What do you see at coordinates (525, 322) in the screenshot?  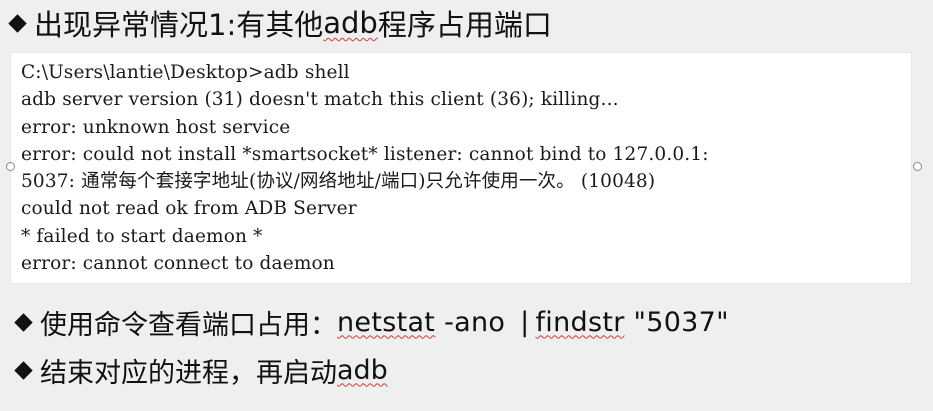 I see `command-pipe: |` at bounding box center [525, 322].